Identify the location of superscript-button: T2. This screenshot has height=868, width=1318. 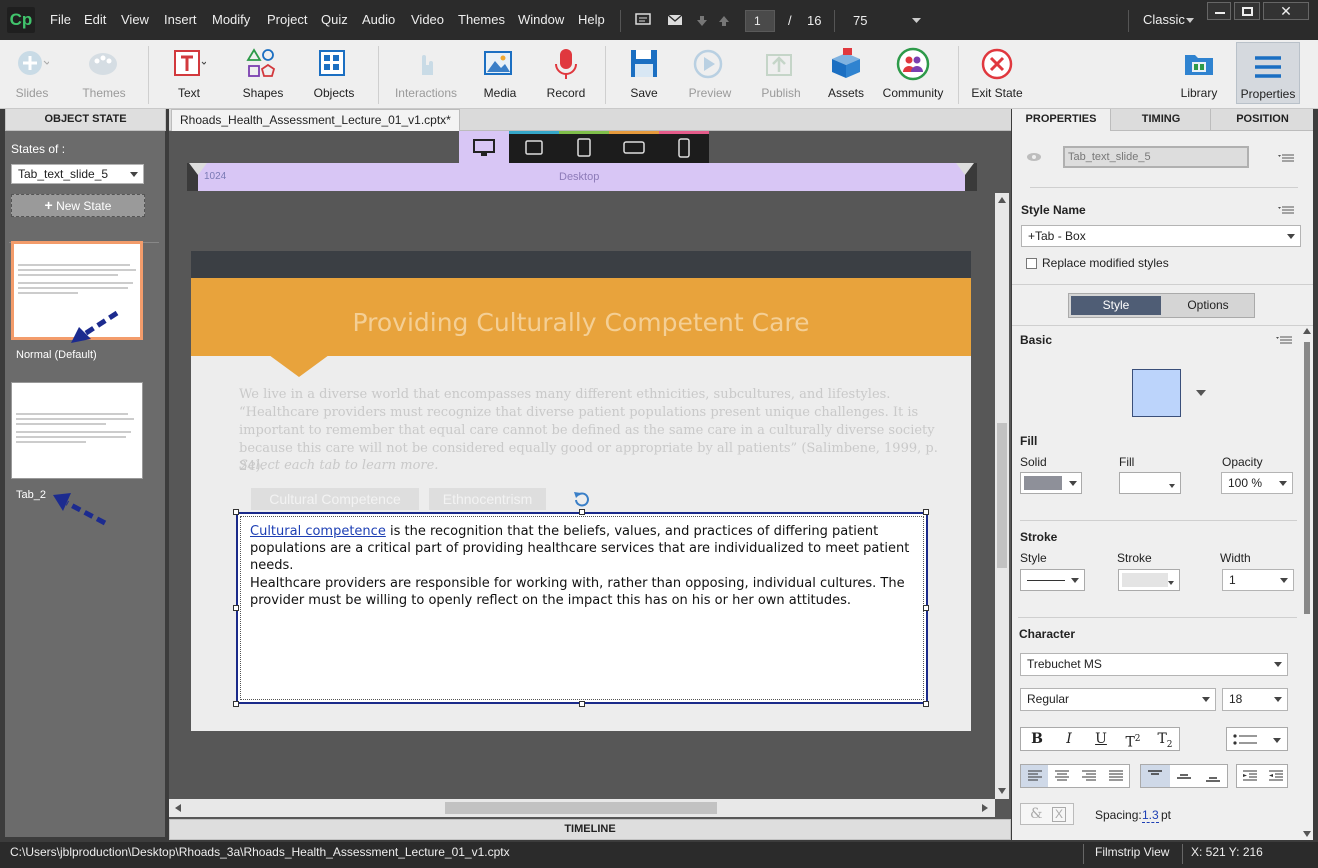
(1133, 739).